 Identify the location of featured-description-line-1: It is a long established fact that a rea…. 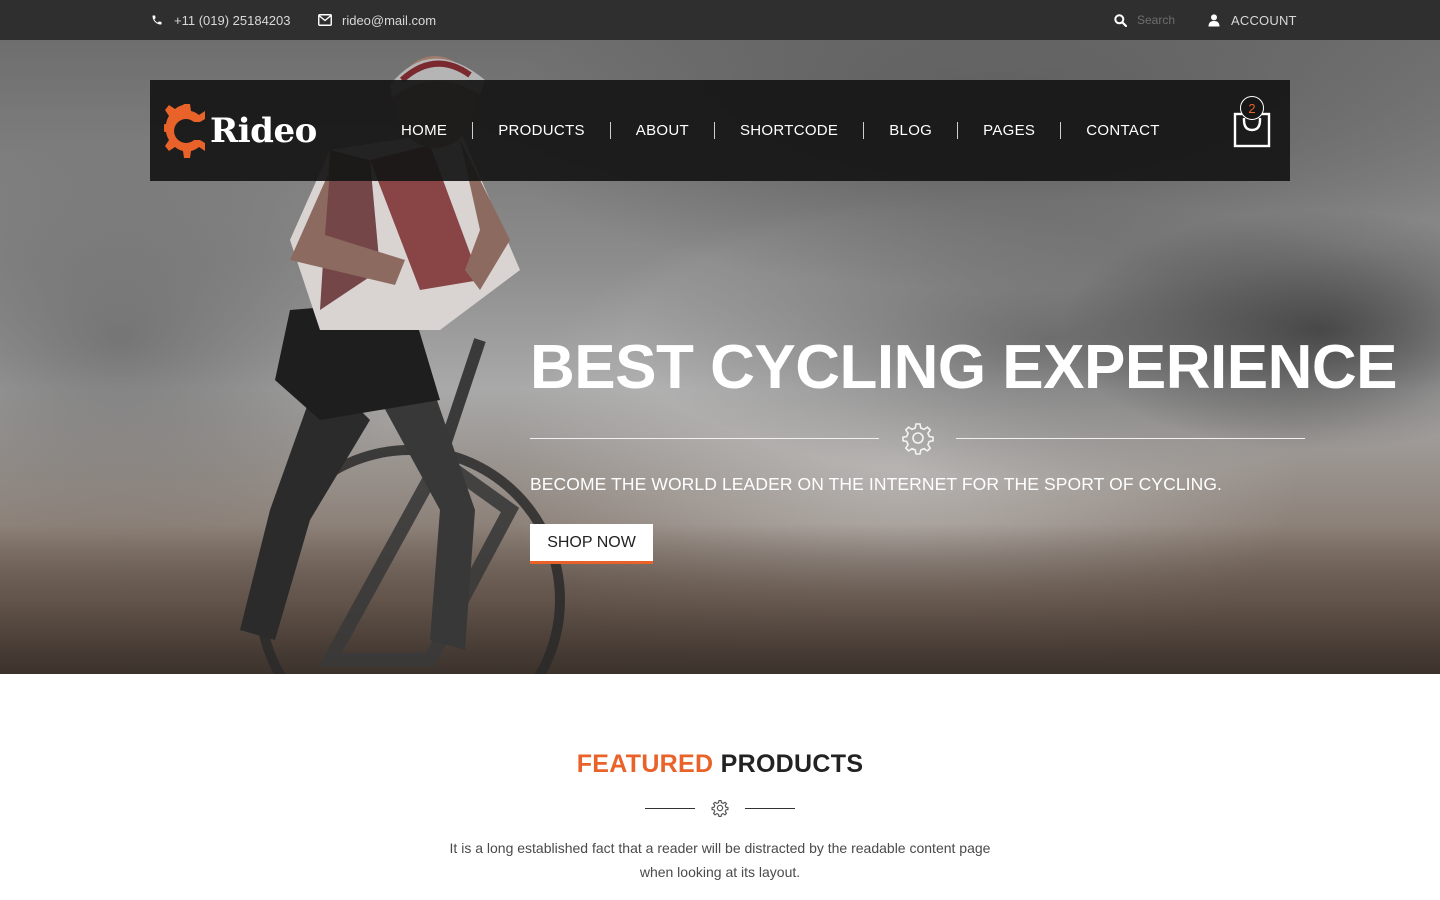
(720, 848).